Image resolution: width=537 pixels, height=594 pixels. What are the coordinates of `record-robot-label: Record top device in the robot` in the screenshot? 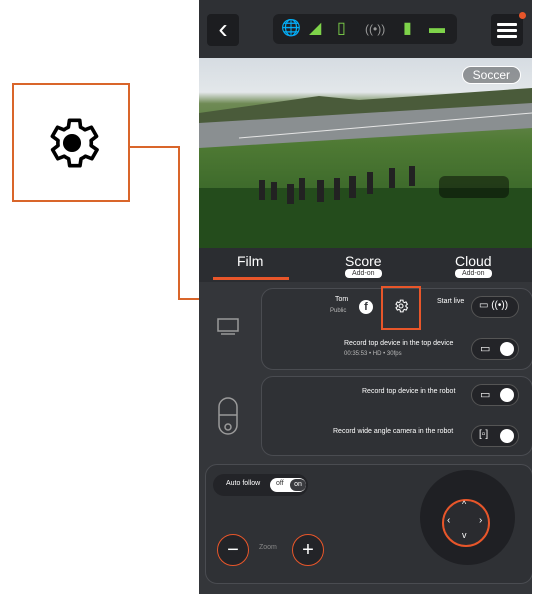 It's located at (409, 391).